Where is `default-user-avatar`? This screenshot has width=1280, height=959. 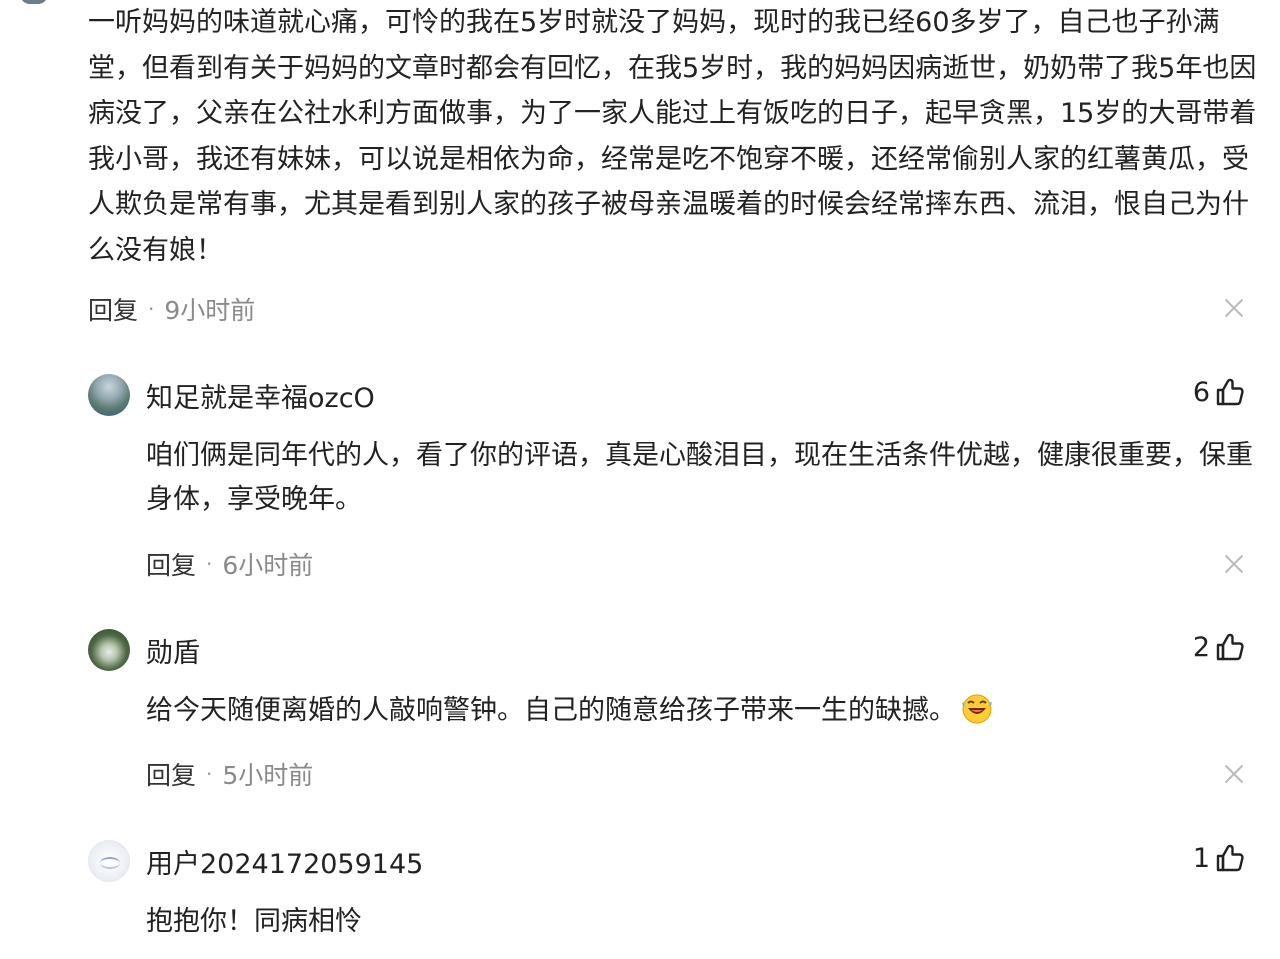 default-user-avatar is located at coordinates (109, 861).